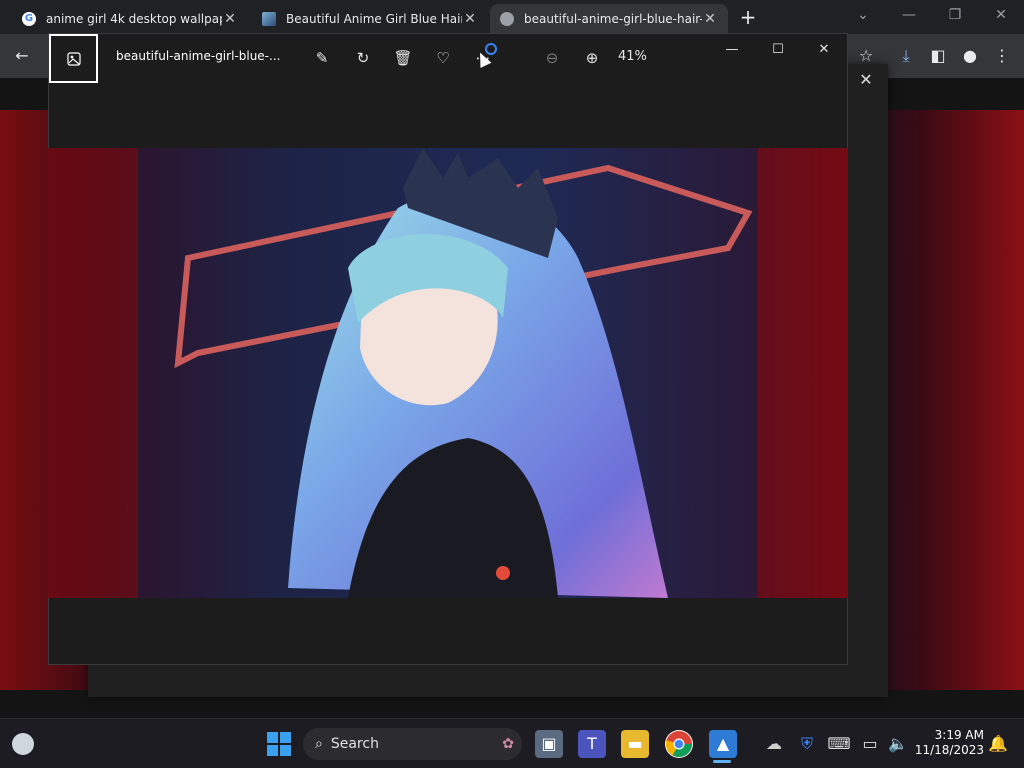  Describe the element at coordinates (134, 19) in the screenshot. I see `tab-title: anime girl 4k desktop wallpaper` at that location.